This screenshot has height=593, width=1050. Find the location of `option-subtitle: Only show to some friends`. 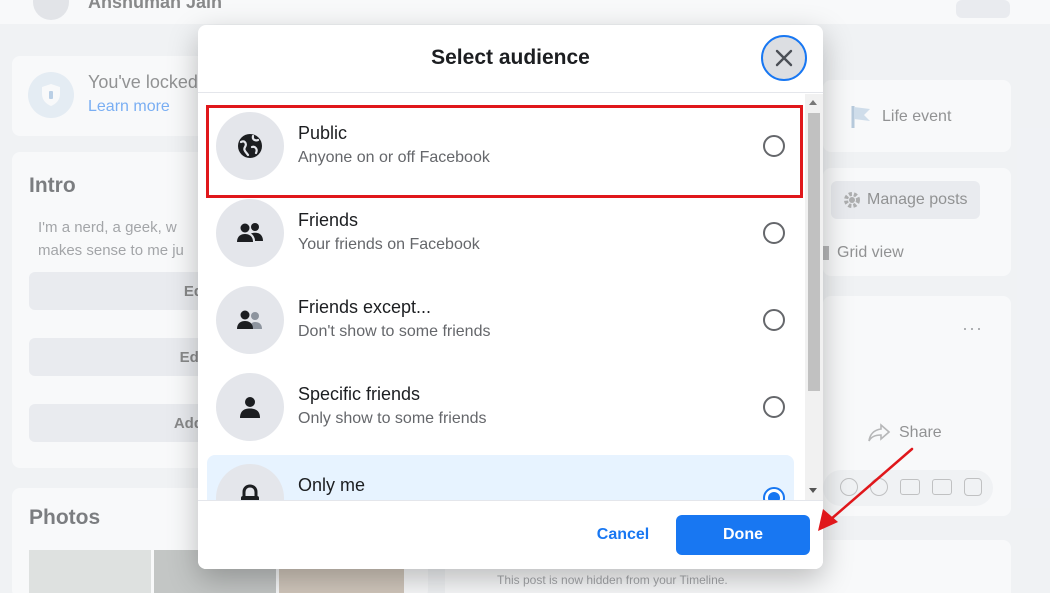

option-subtitle: Only show to some friends is located at coordinates (392, 418).